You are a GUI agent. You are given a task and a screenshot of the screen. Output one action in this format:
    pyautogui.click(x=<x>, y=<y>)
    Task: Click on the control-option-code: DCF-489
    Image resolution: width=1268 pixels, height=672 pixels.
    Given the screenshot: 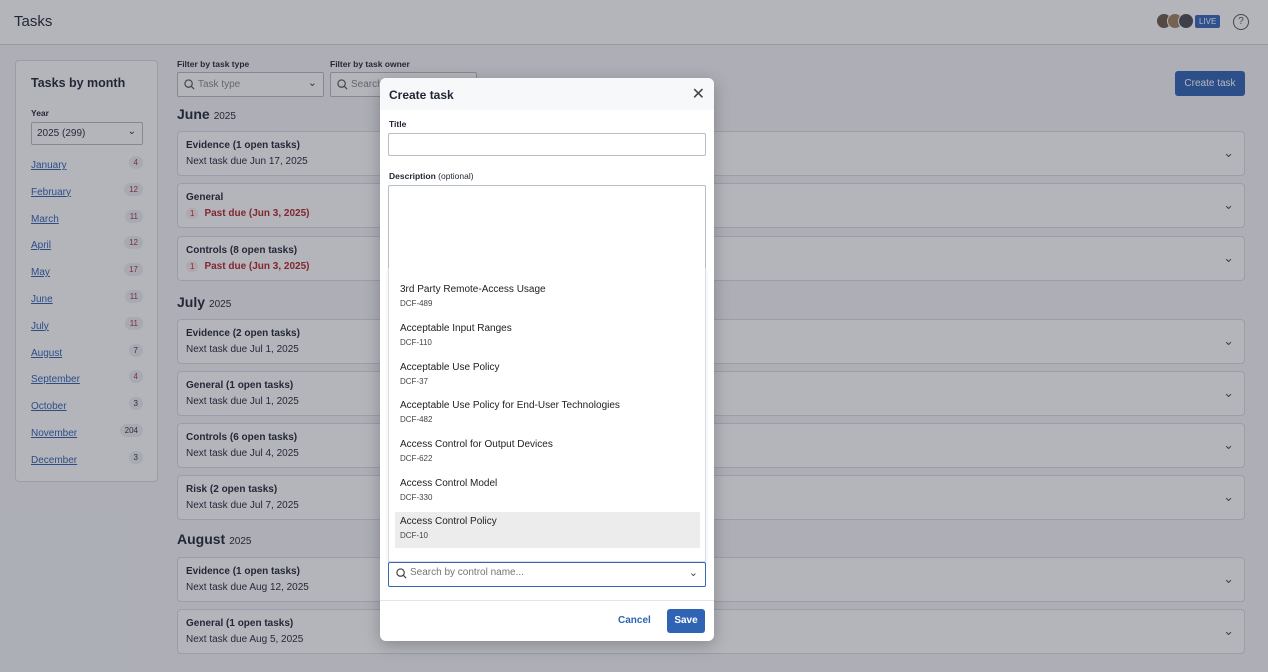 What is the action you would take?
    pyautogui.click(x=416, y=303)
    